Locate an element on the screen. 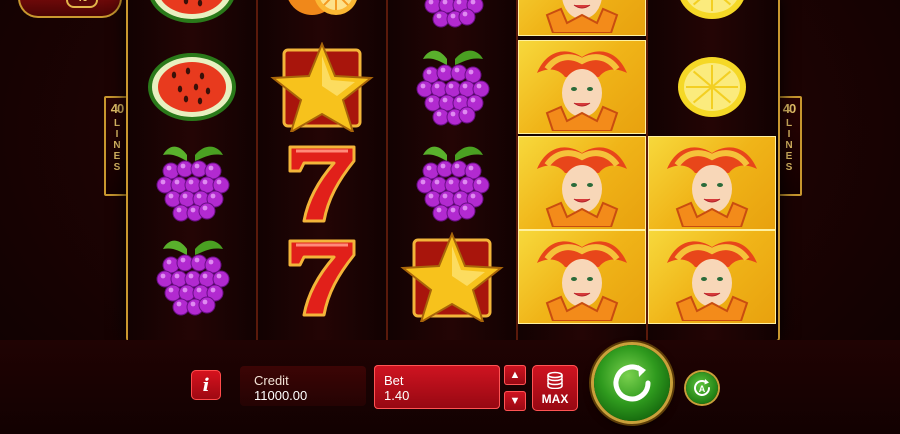  autoplay-label: A is located at coordinates (702, 389).